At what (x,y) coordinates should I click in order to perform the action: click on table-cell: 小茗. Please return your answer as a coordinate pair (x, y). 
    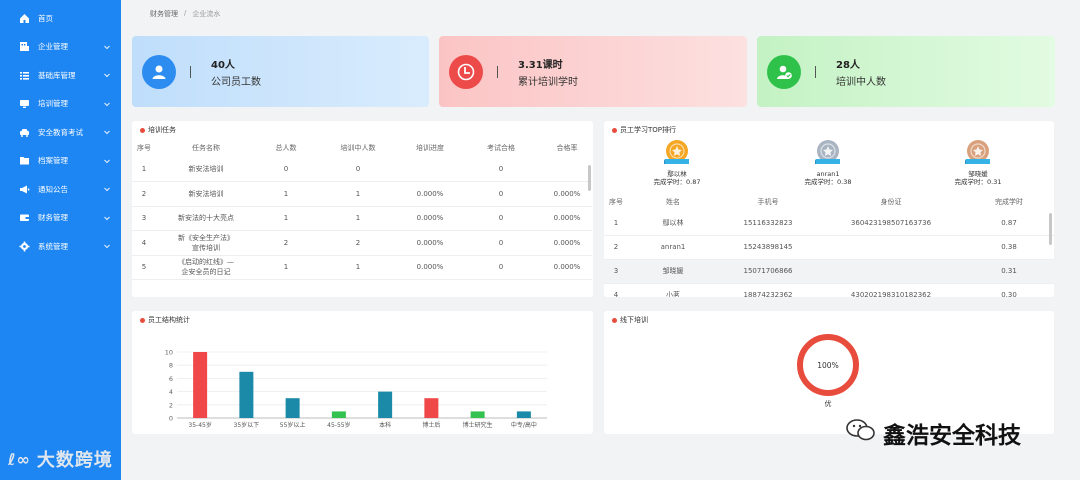
    Looking at the image, I should click on (673, 294).